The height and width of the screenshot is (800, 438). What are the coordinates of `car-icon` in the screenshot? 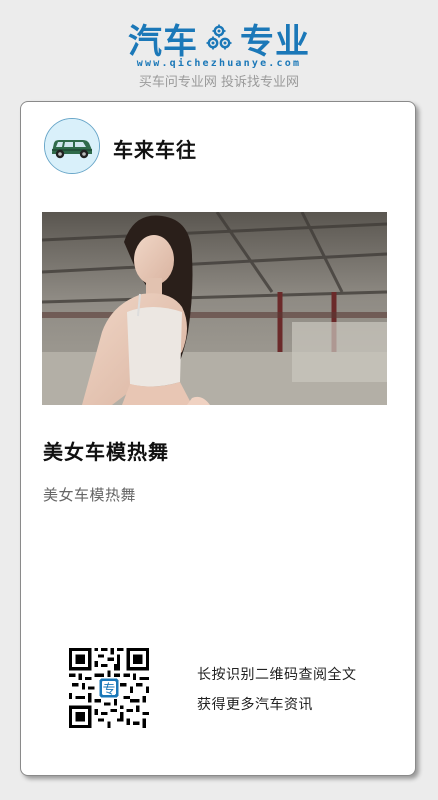 It's located at (72, 146).